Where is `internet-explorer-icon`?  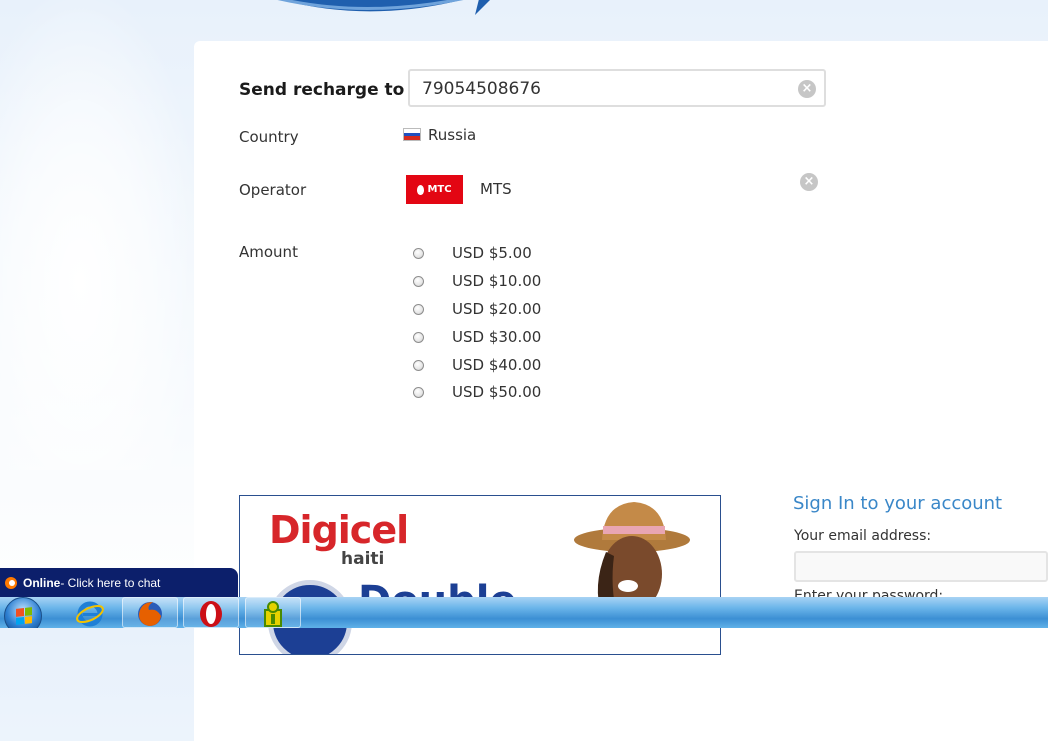
internet-explorer-icon is located at coordinates (90, 613).